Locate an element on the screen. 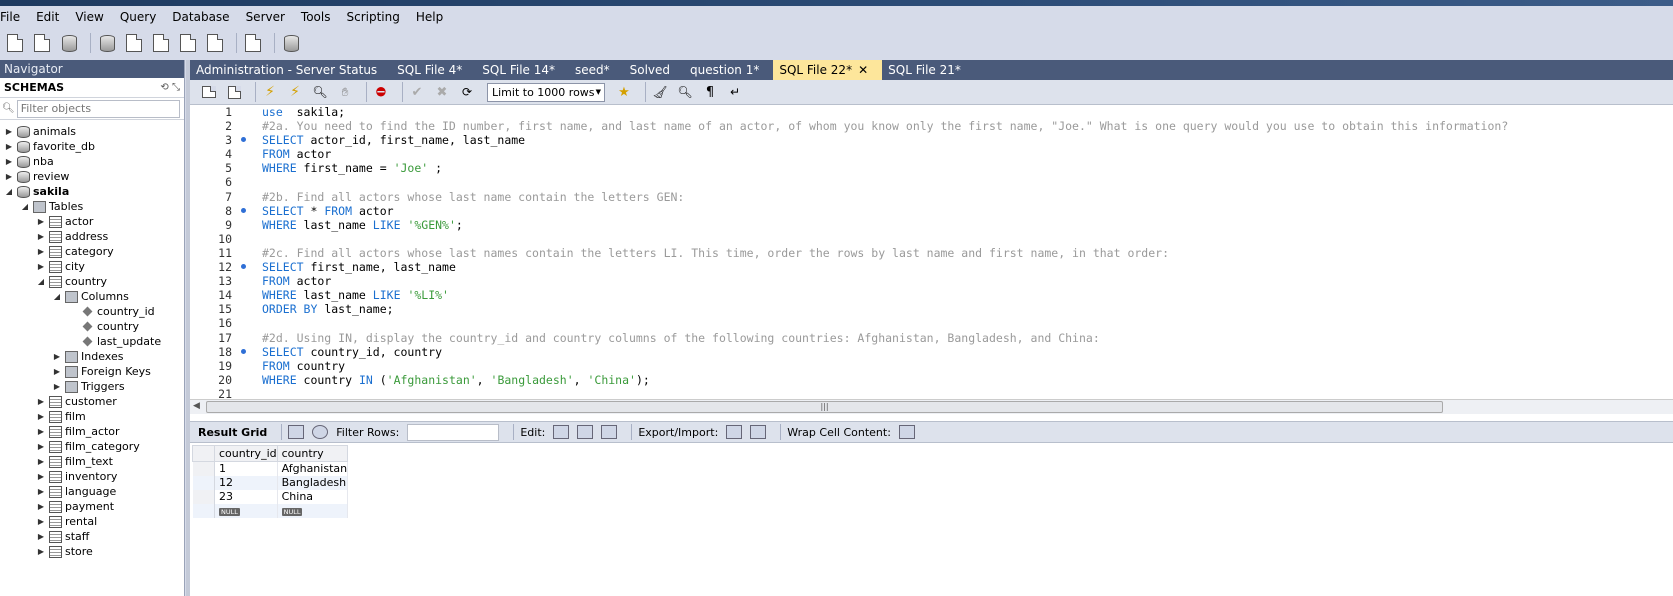 The image size is (1673, 596). limit-rows-select: Limit to 1000 rows is located at coordinates (546, 92).